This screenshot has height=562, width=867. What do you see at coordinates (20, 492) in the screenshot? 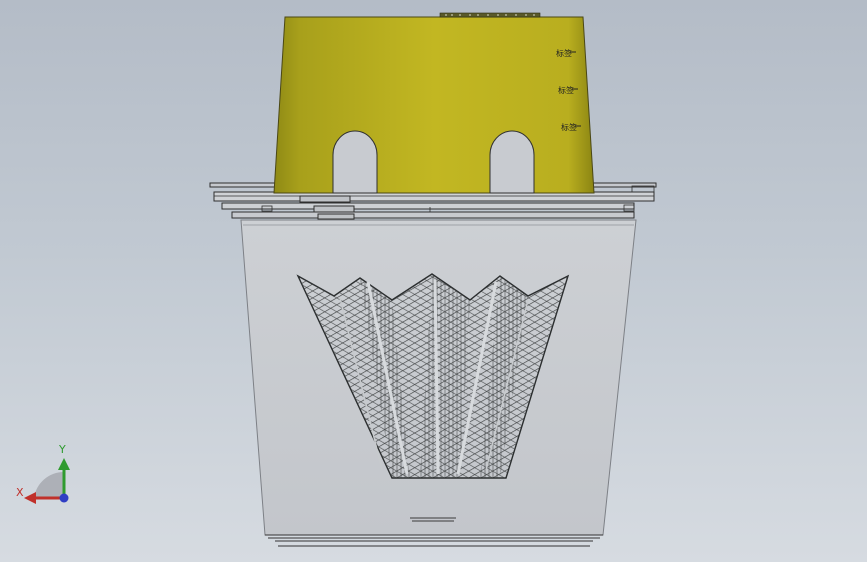
I see `axis-x-label: X` at bounding box center [20, 492].